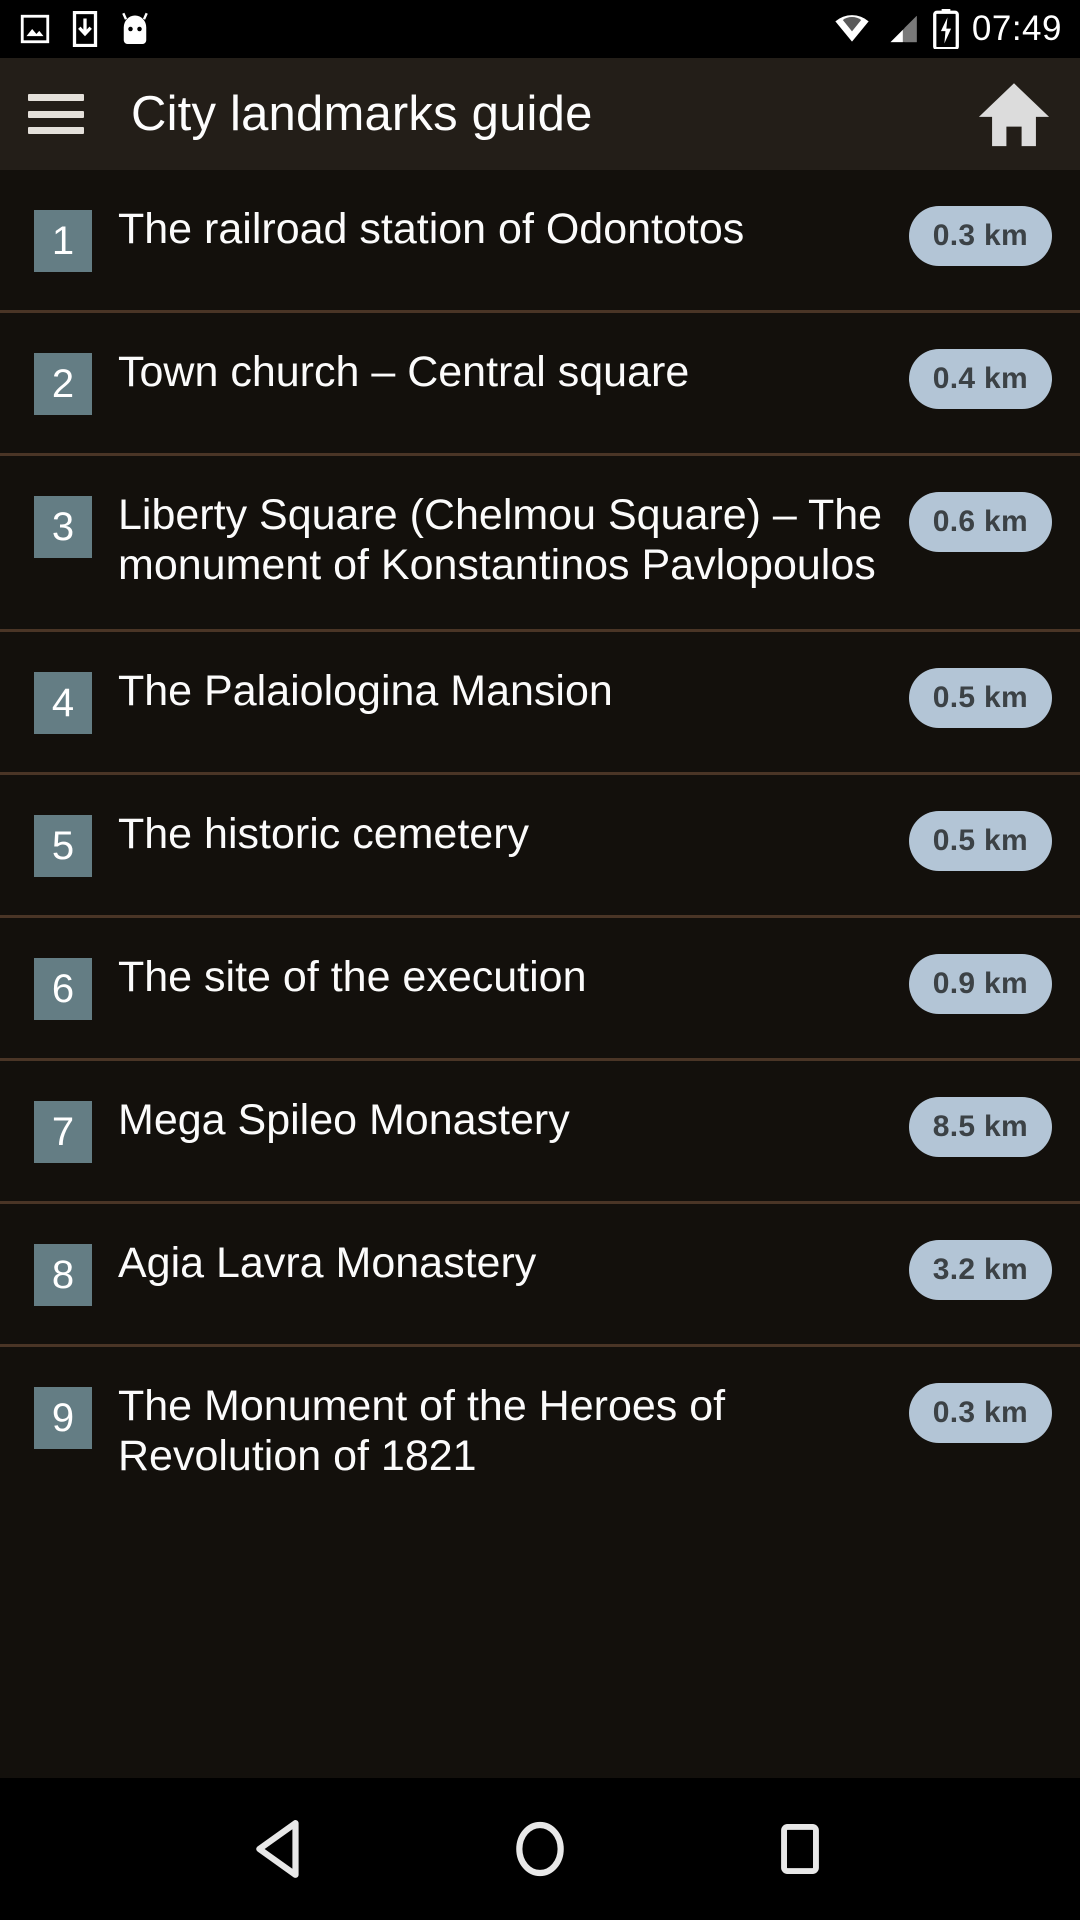 This screenshot has height=1920, width=1080. I want to click on page-title: City landmarks guide, so click(362, 114).